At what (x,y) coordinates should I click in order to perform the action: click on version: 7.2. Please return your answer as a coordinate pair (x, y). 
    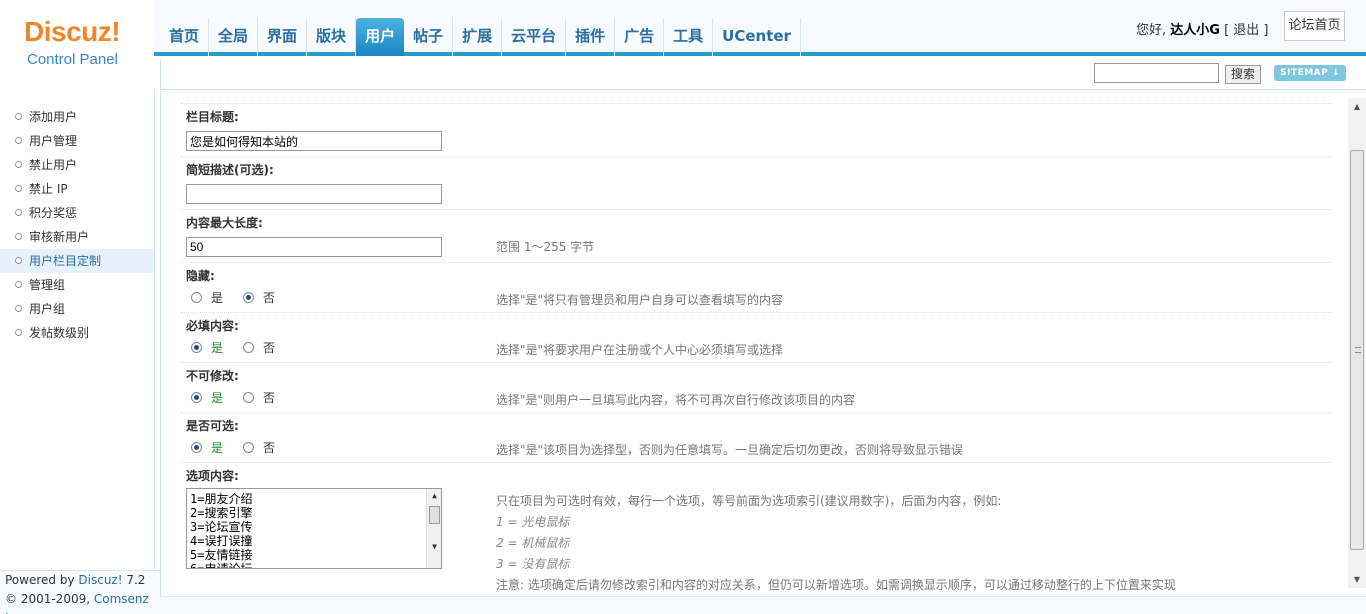
    Looking at the image, I should click on (136, 580).